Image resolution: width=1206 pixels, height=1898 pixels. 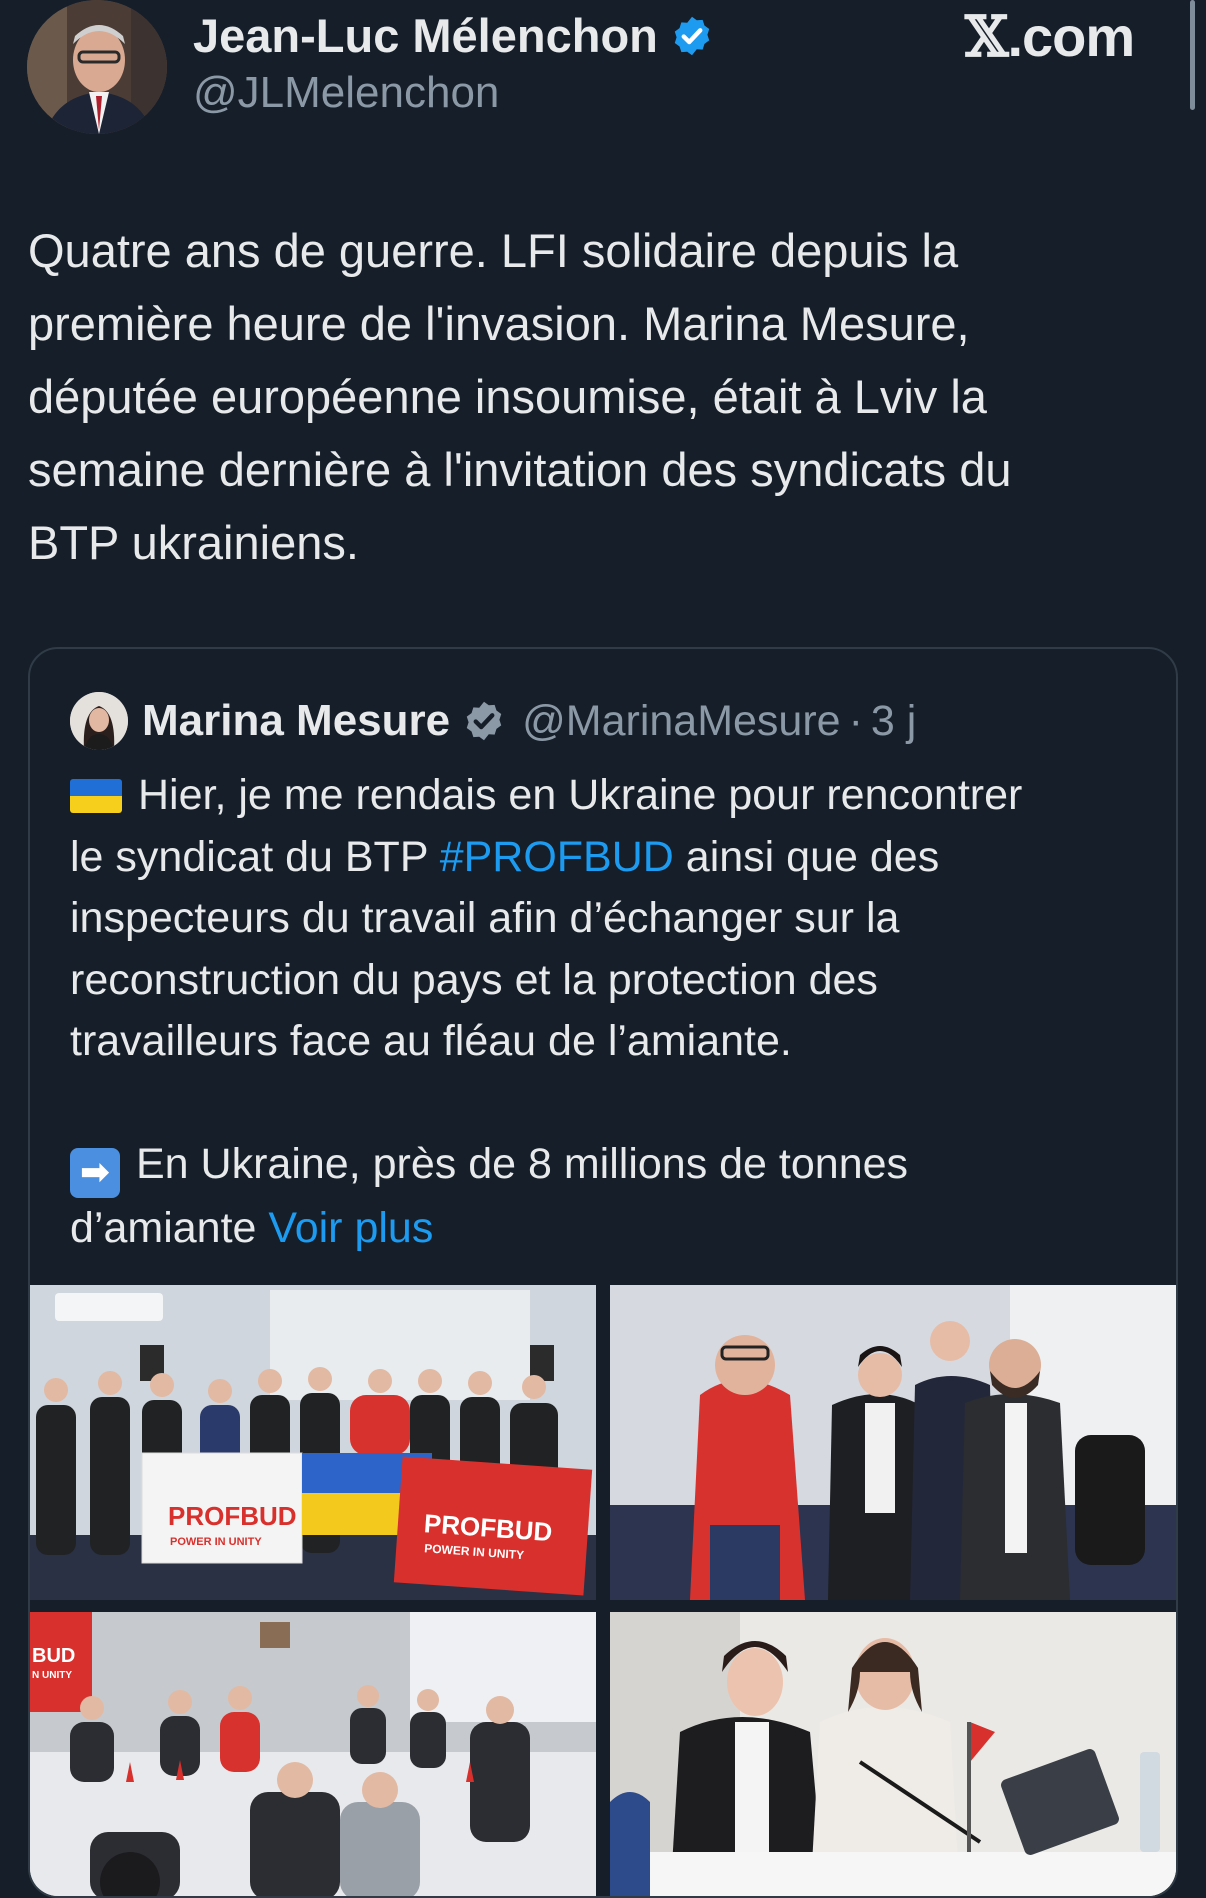 I want to click on quoted-line: d’amiante Voir plus, so click(x=252, y=1228).